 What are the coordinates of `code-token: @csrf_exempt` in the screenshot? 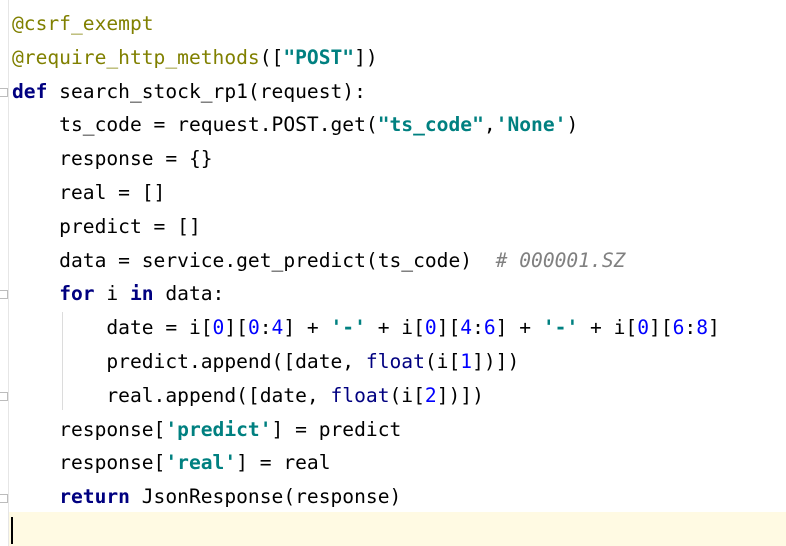 It's located at (83, 23).